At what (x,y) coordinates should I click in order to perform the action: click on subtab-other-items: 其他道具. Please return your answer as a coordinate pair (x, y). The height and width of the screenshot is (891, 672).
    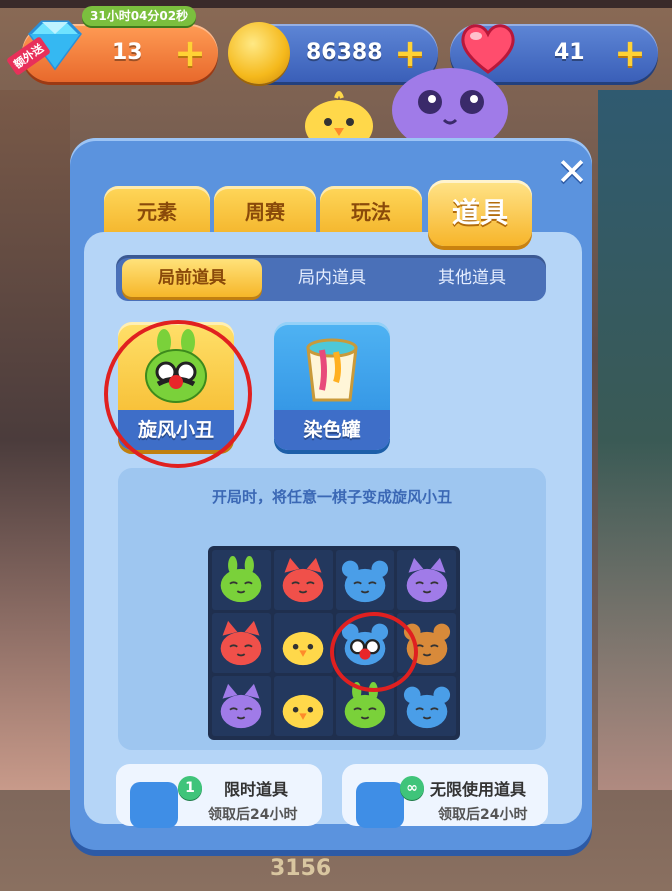
    Looking at the image, I should click on (472, 278).